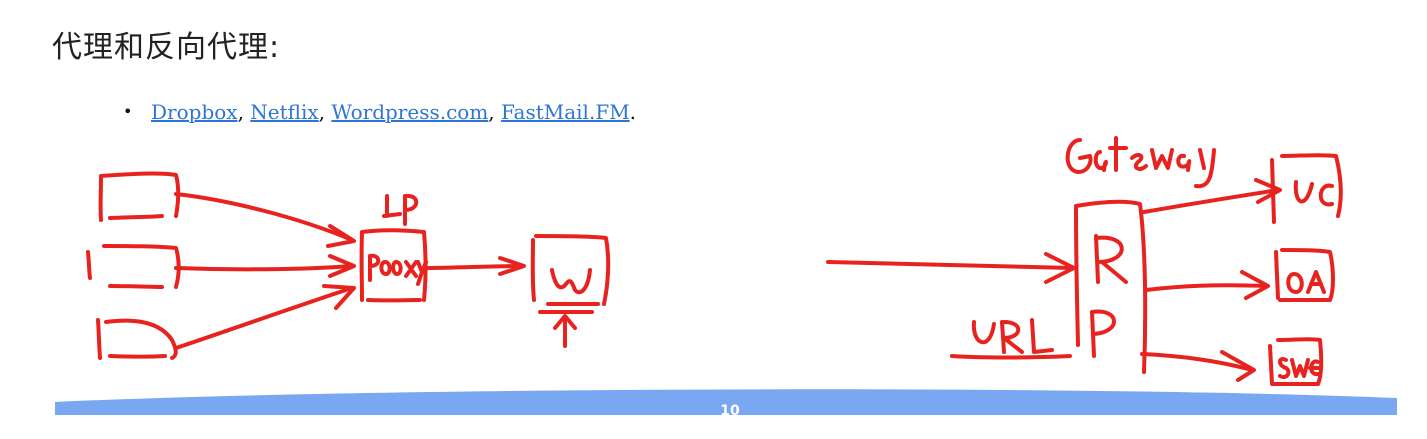 Image resolution: width=1427 pixels, height=439 pixels. What do you see at coordinates (265, 220) in the screenshot?
I see `arrow-client-1-to-proxy` at bounding box center [265, 220].